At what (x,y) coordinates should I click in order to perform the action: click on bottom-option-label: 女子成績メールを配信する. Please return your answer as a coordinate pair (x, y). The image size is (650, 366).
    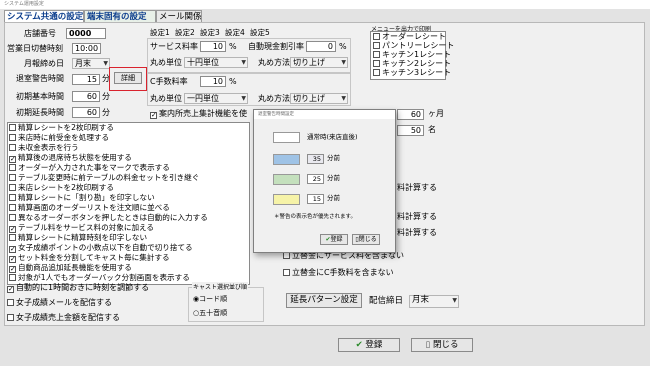
    Looking at the image, I should click on (64, 302).